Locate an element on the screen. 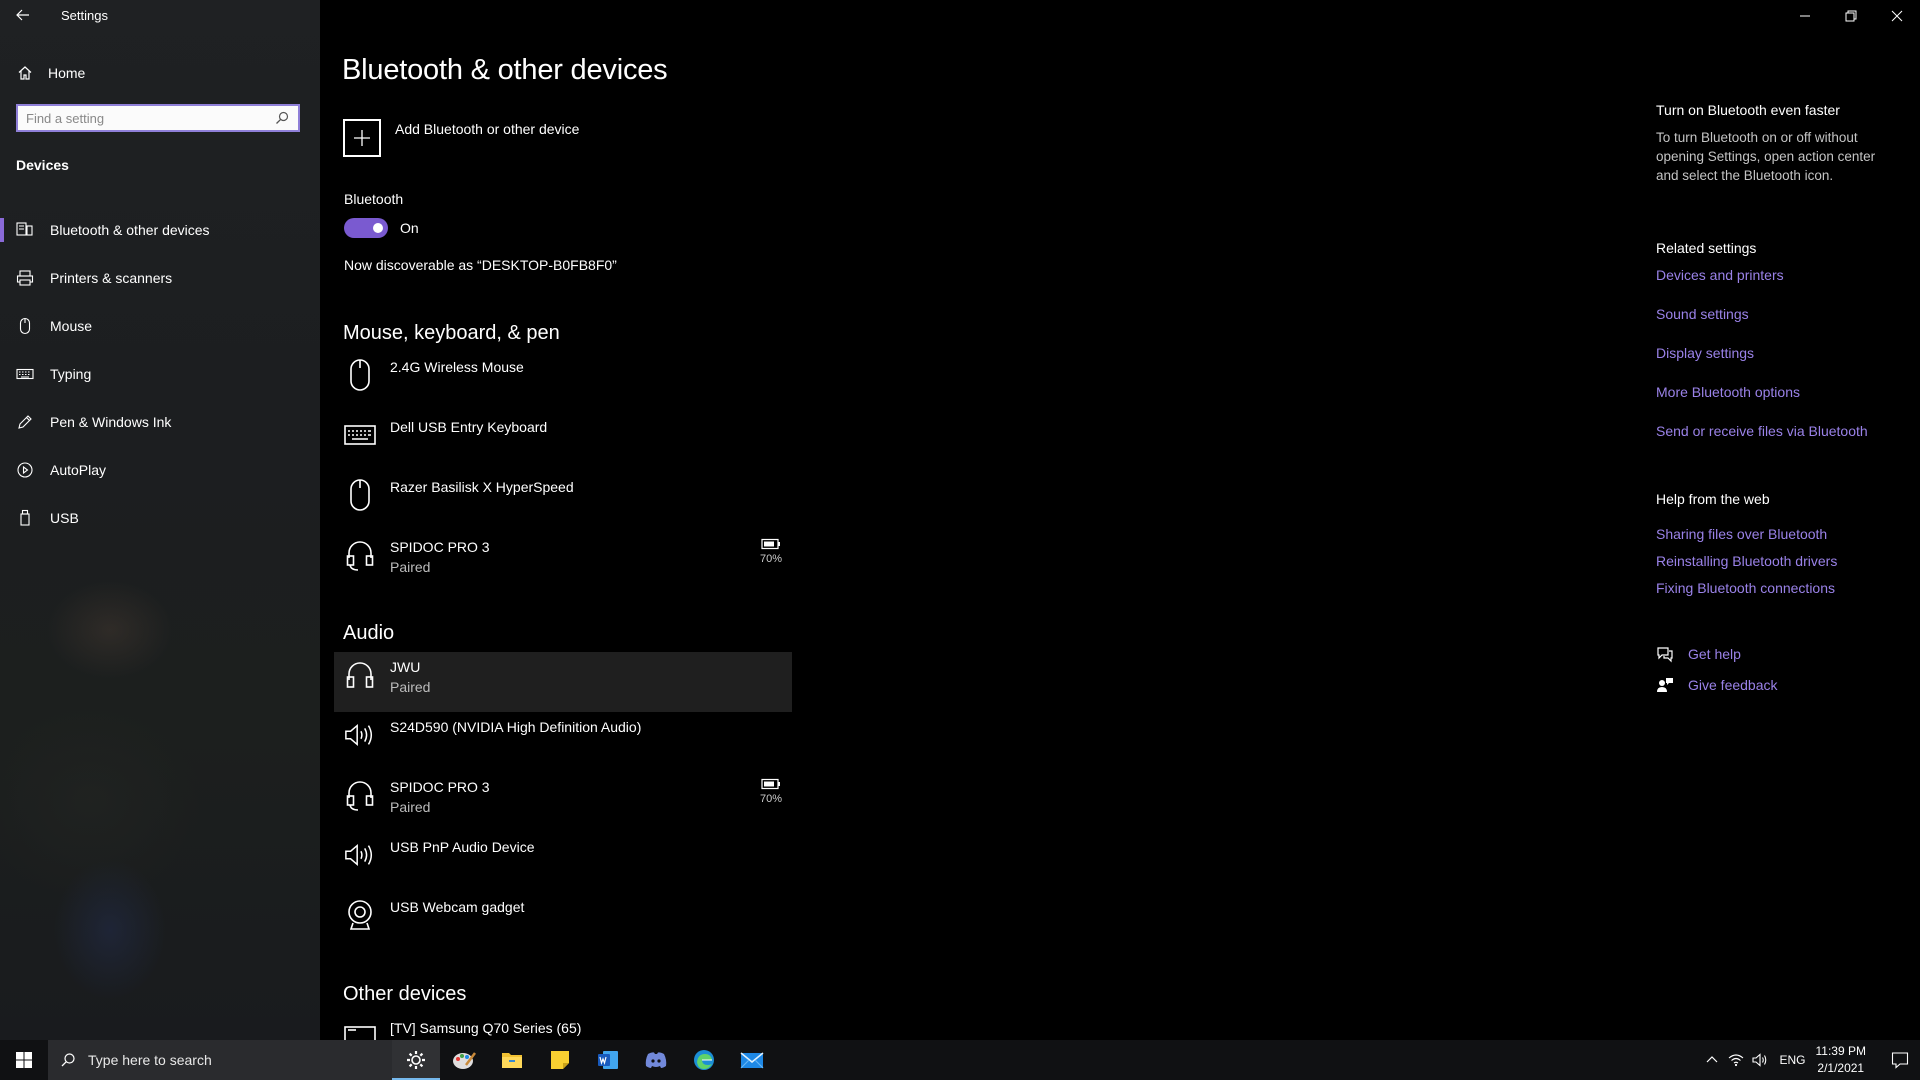 The width and height of the screenshot is (1920, 1080). chevron-up-icon is located at coordinates (1712, 1060).